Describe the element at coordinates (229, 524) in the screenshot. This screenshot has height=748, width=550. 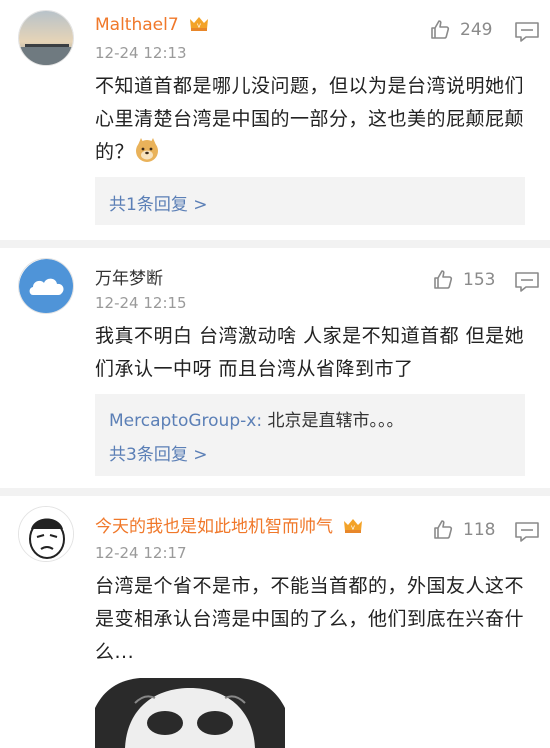
I see `username: 今天的我也是如此地机智而帅气 v` at that location.